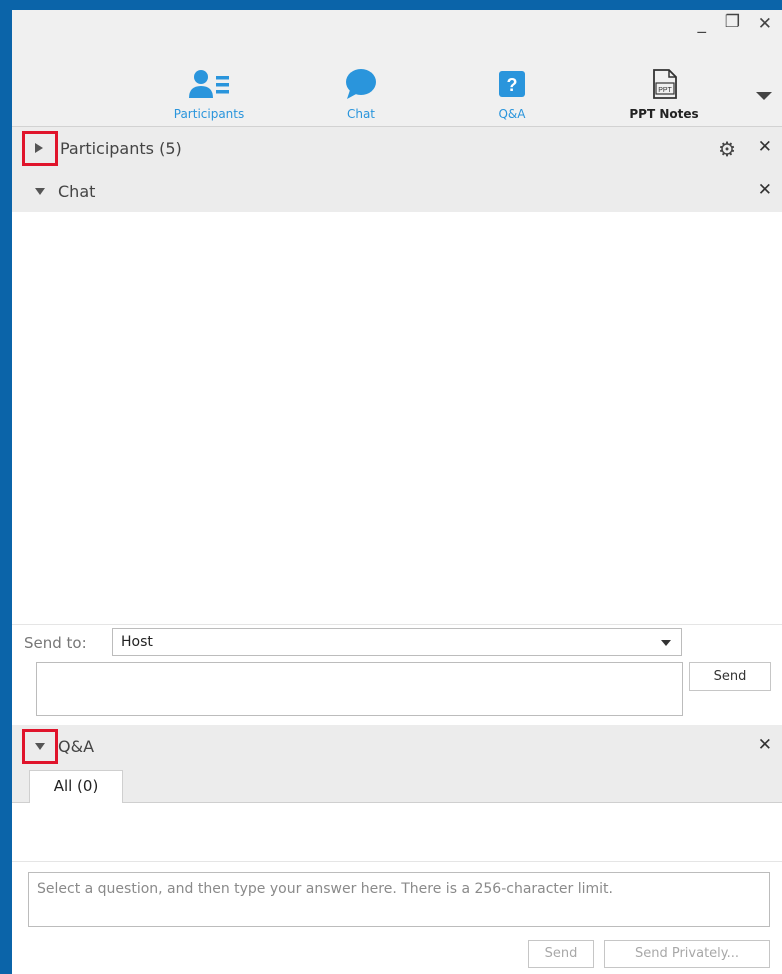 This screenshot has height=974, width=782. Describe the element at coordinates (727, 149) in the screenshot. I see `gear-icon: ⚙` at that location.